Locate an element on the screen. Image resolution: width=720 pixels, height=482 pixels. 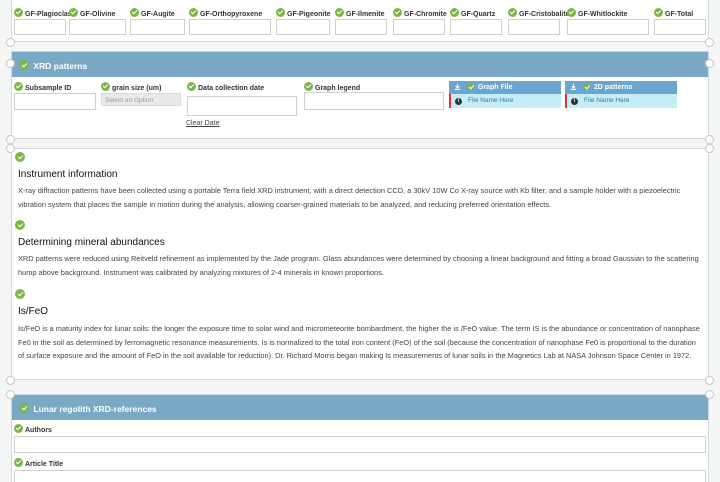
gf-field-plagioclase: GF-Plagioclase is located at coordinates (45, 21).